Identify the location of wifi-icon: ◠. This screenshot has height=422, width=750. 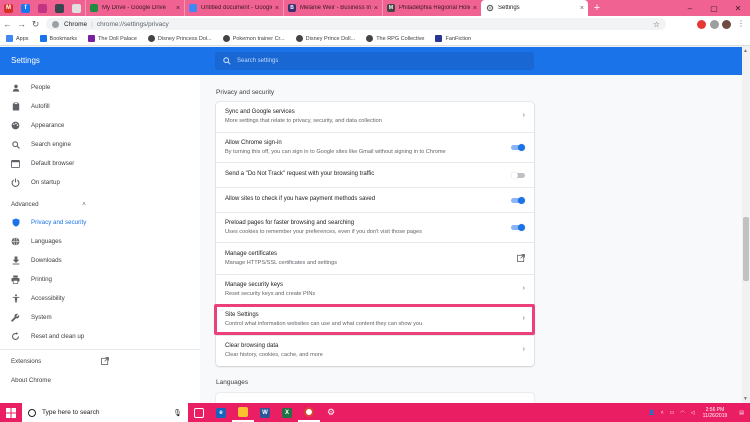
(682, 413).